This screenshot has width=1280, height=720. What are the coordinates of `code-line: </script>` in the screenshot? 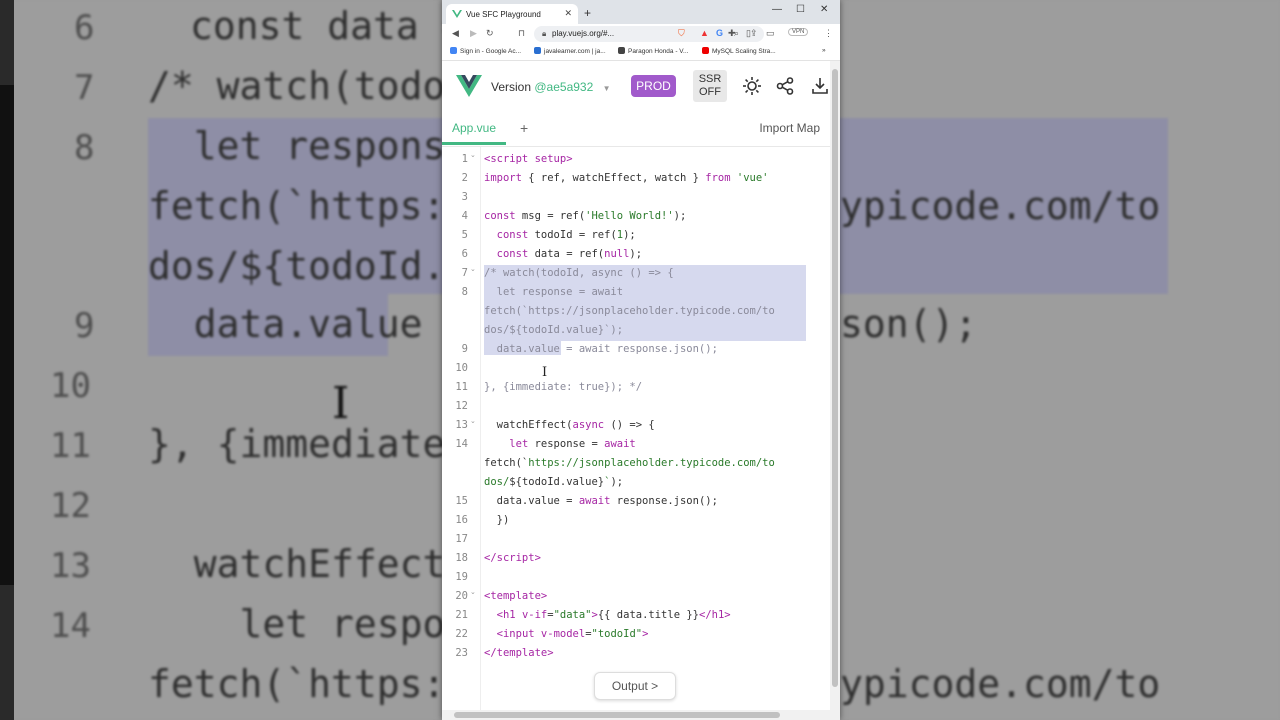 It's located at (512, 558).